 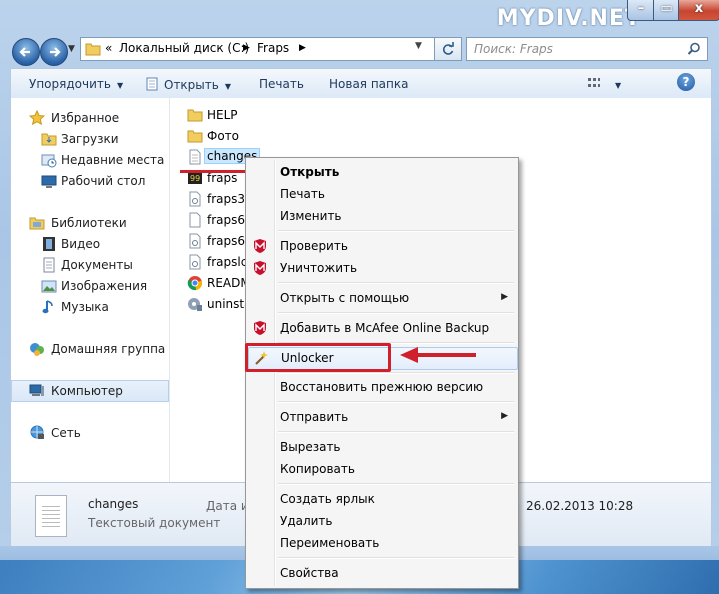 I want to click on address-segment-folder: Fraps, so click(x=273, y=48).